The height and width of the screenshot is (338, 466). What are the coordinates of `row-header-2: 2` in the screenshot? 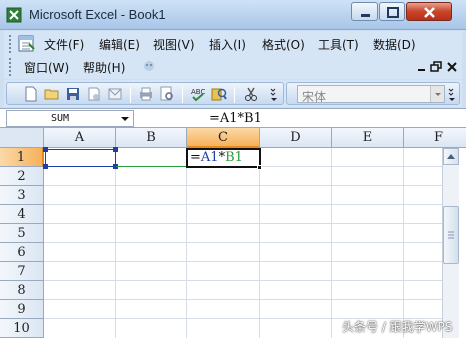 It's located at (22, 176).